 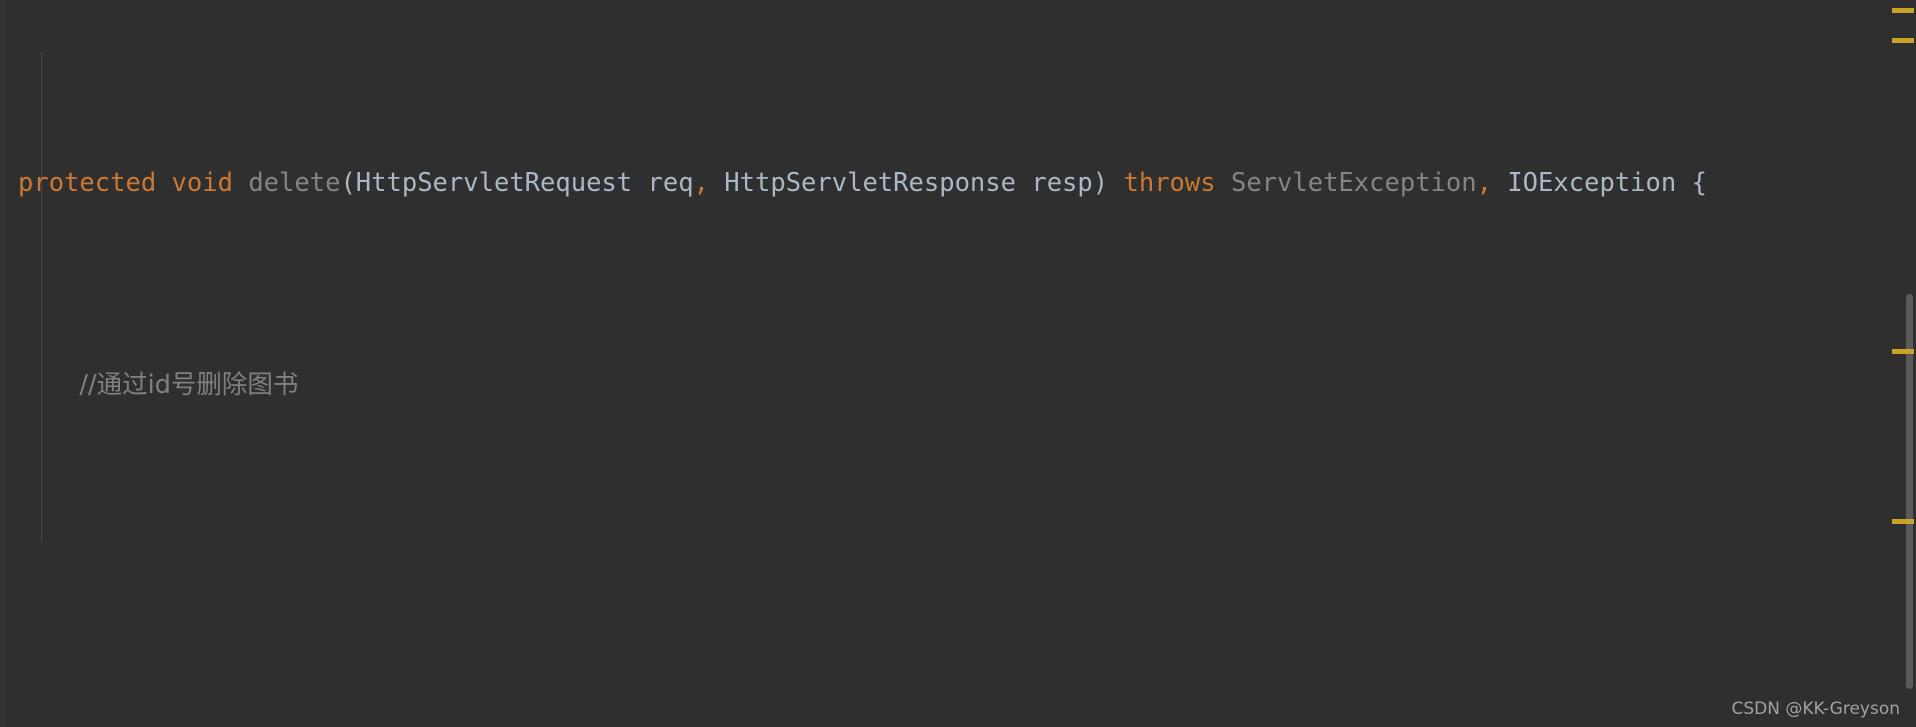 I want to click on code-line-comment-1: //通过id号删除图书, so click(x=958, y=385).